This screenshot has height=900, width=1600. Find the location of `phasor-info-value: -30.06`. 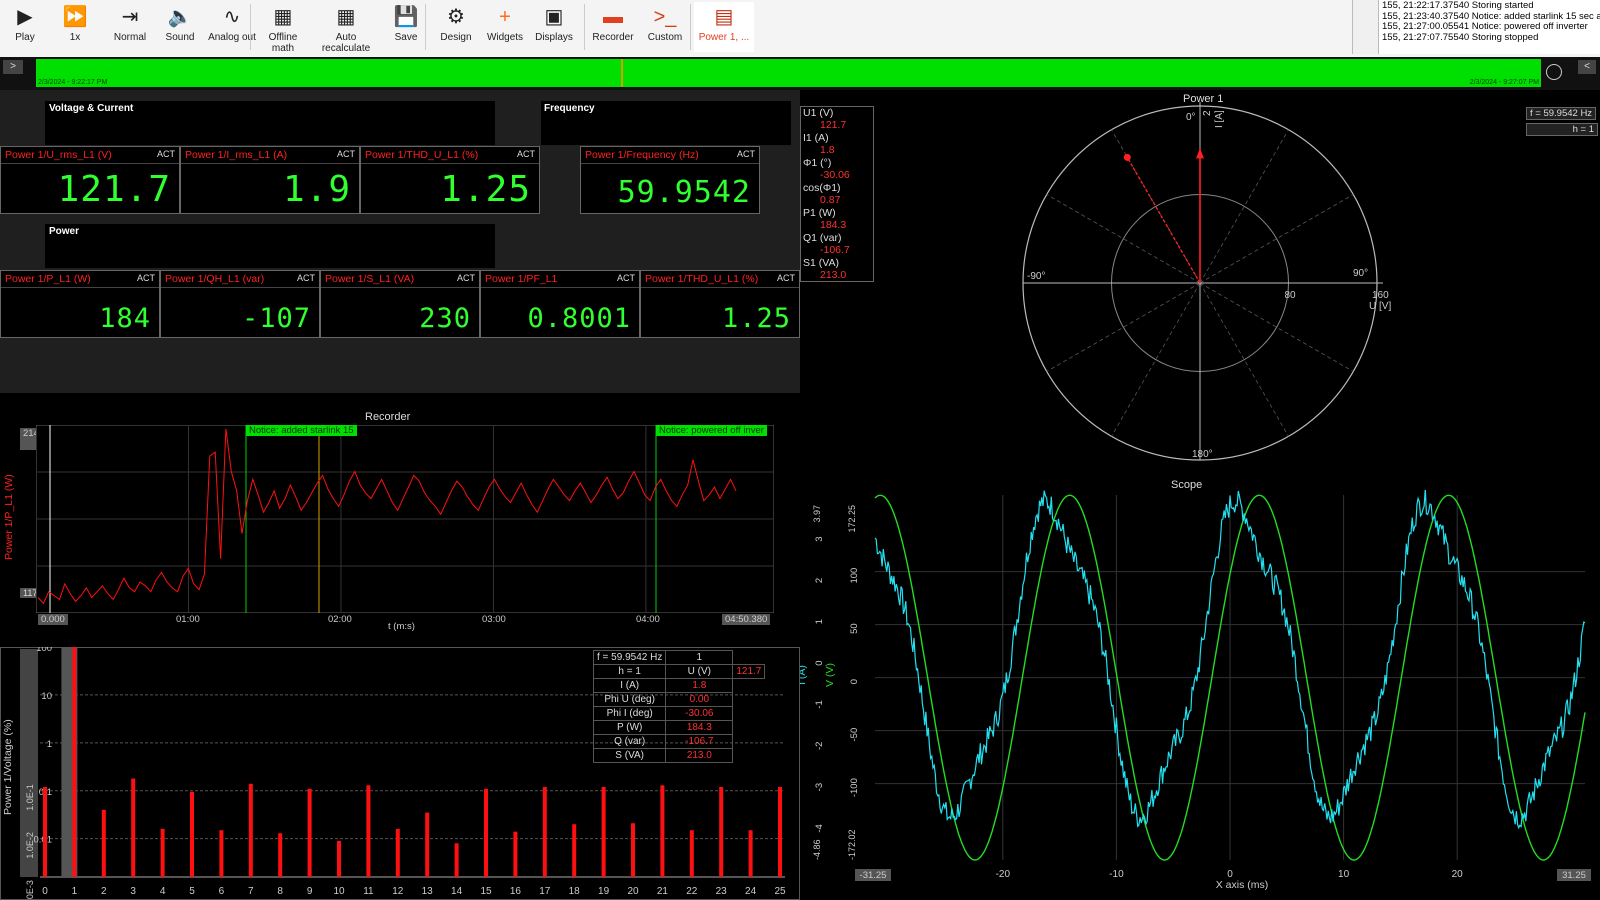

phasor-info-value: -30.06 is located at coordinates (835, 175).